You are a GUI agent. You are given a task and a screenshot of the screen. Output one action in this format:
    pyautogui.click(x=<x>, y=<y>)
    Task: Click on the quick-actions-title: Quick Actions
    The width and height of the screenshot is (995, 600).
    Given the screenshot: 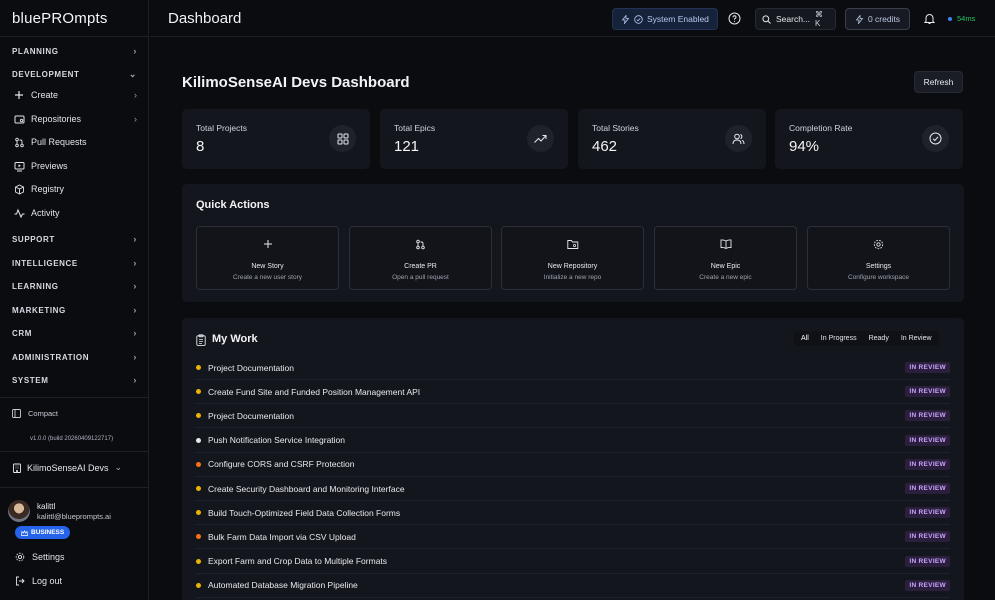 What is the action you would take?
    pyautogui.click(x=233, y=205)
    